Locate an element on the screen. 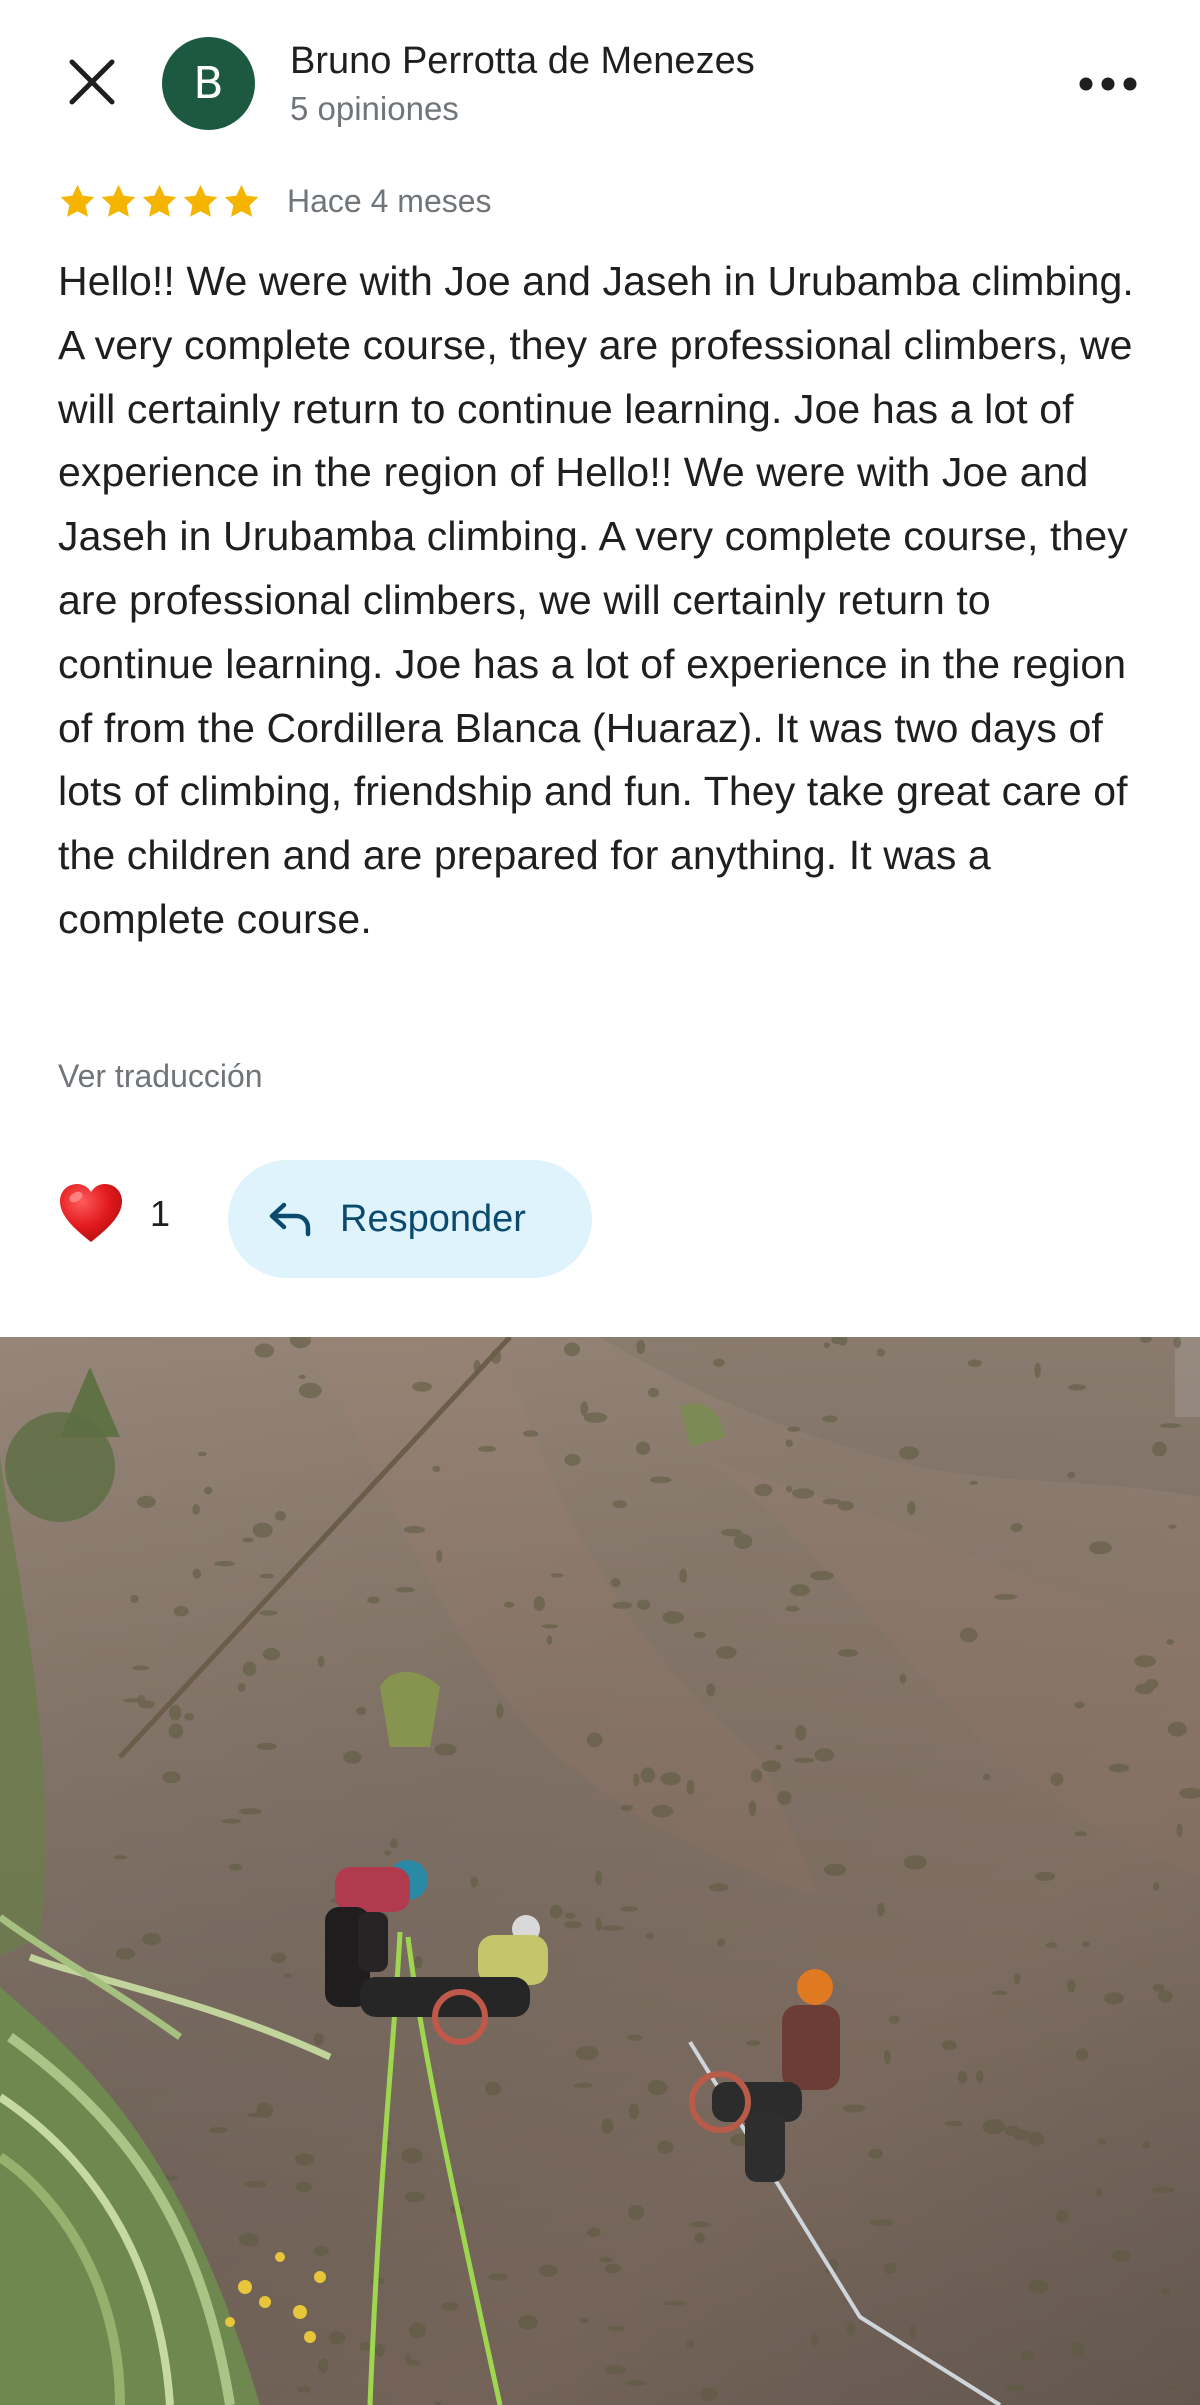 This screenshot has height=2405, width=1200. star-rating is located at coordinates (159, 201).